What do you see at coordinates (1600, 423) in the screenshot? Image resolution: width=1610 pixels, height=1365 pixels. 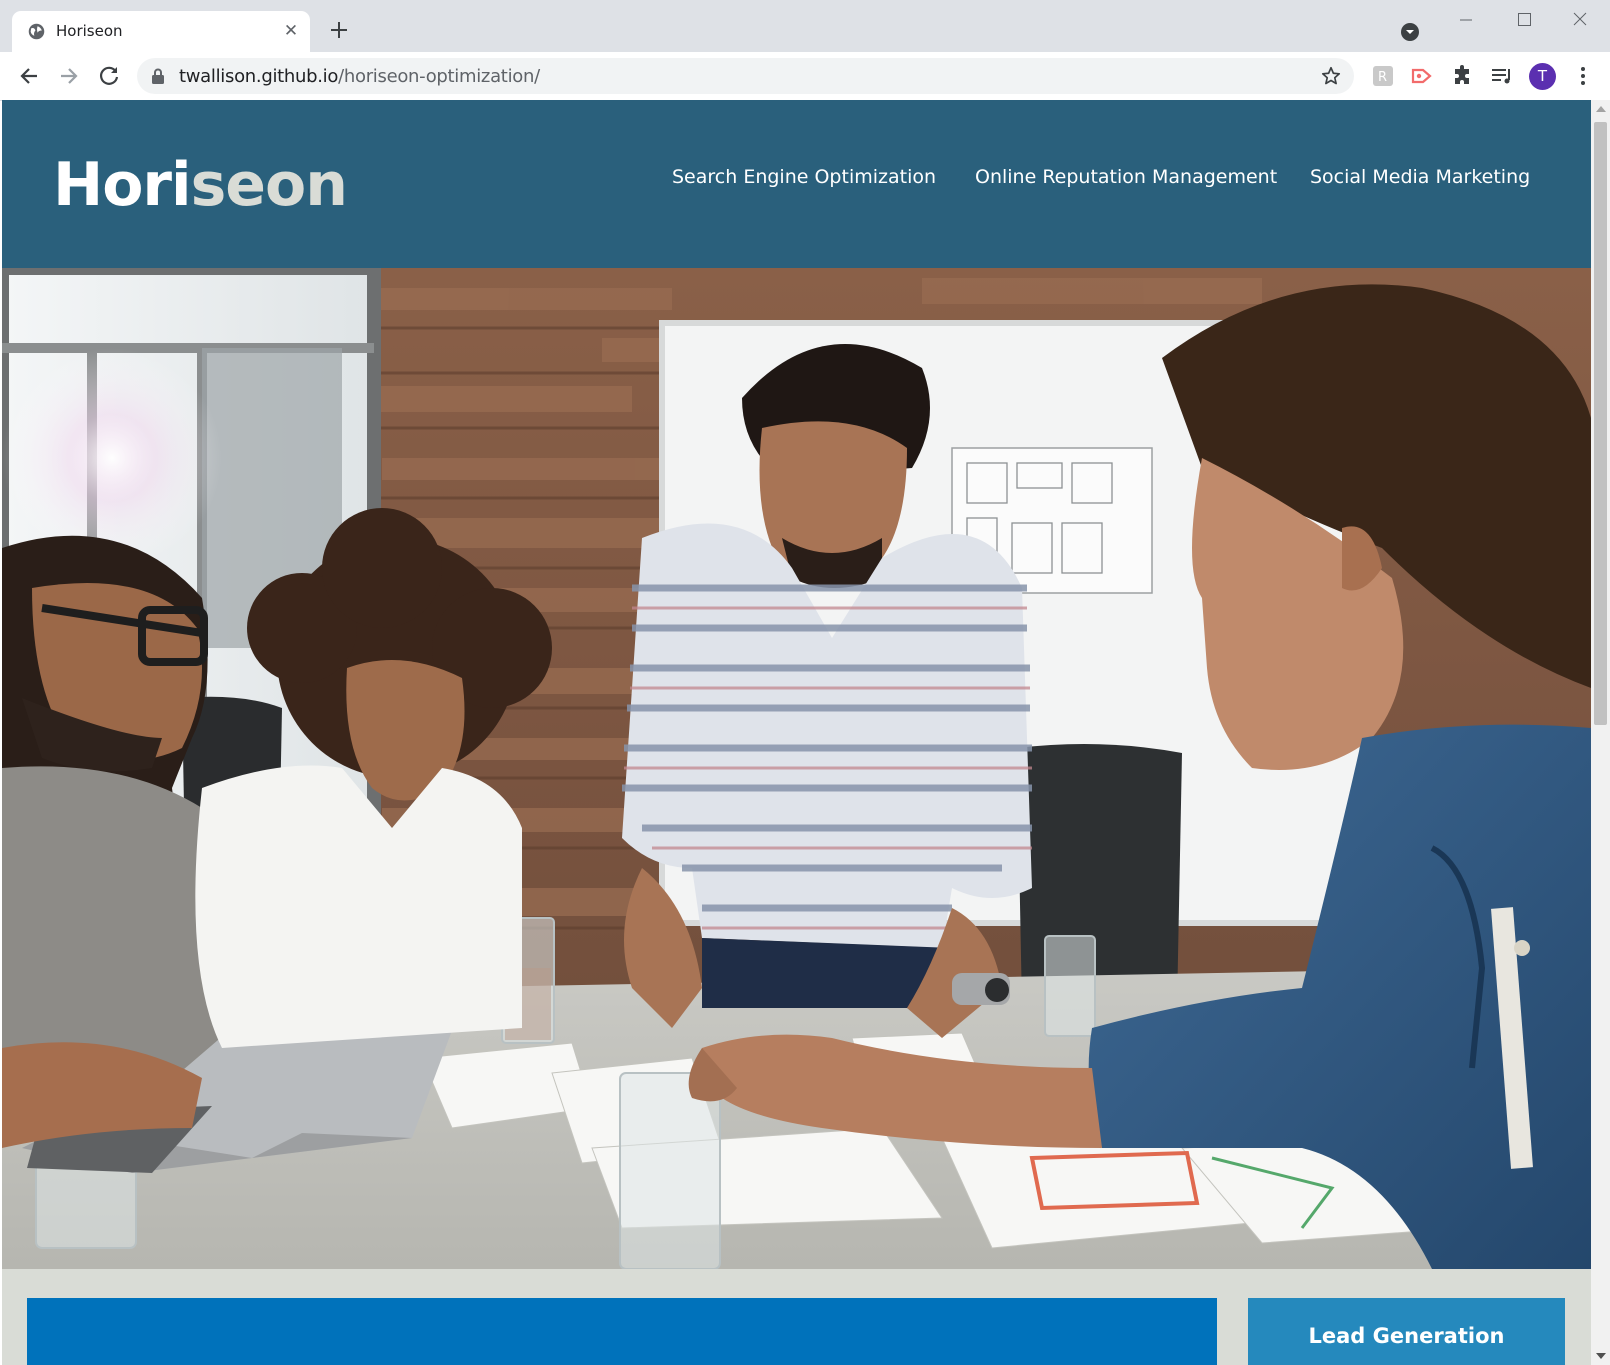 I see `scrollbar-thumb` at bounding box center [1600, 423].